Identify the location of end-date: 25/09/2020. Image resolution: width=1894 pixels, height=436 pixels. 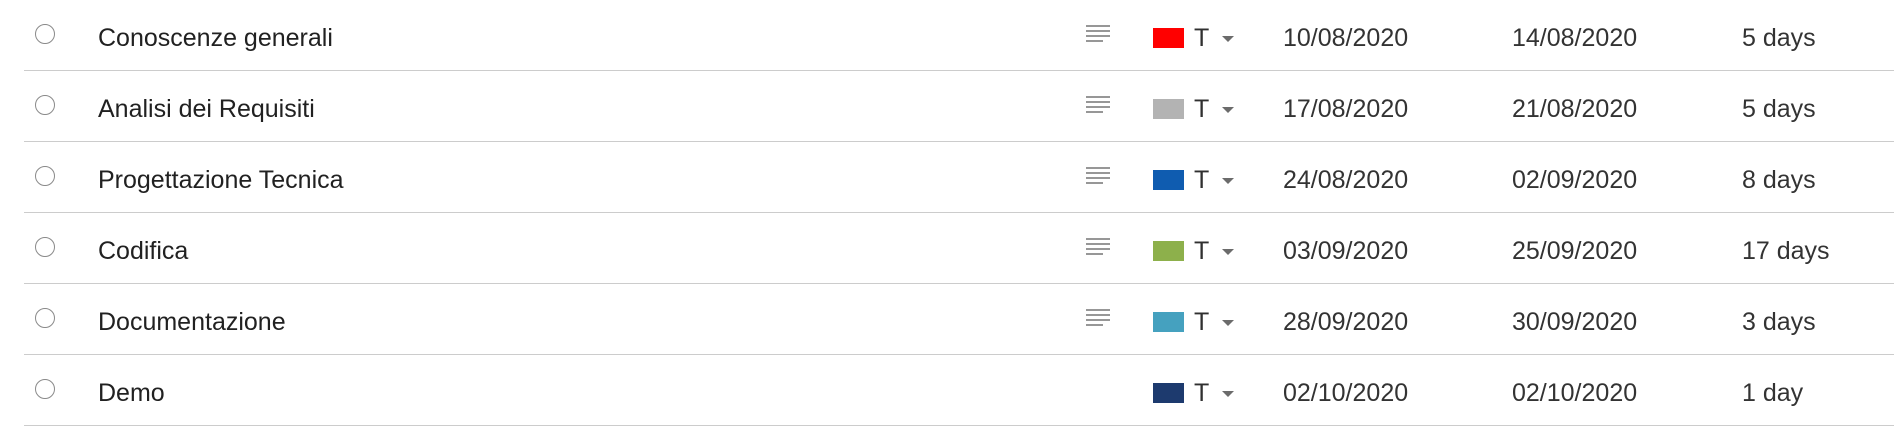
(1574, 248).